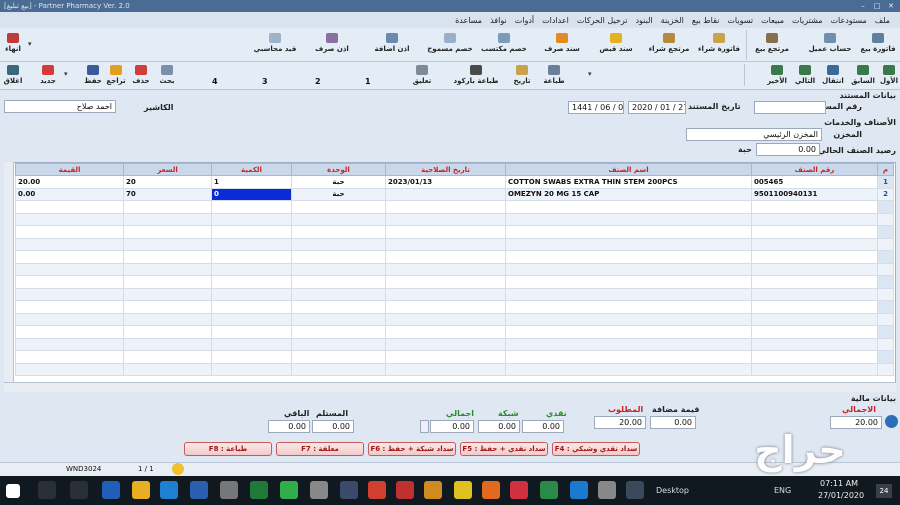 The height and width of the screenshot is (505, 900). I want to click on last-record-button: الأخير, so click(777, 75).